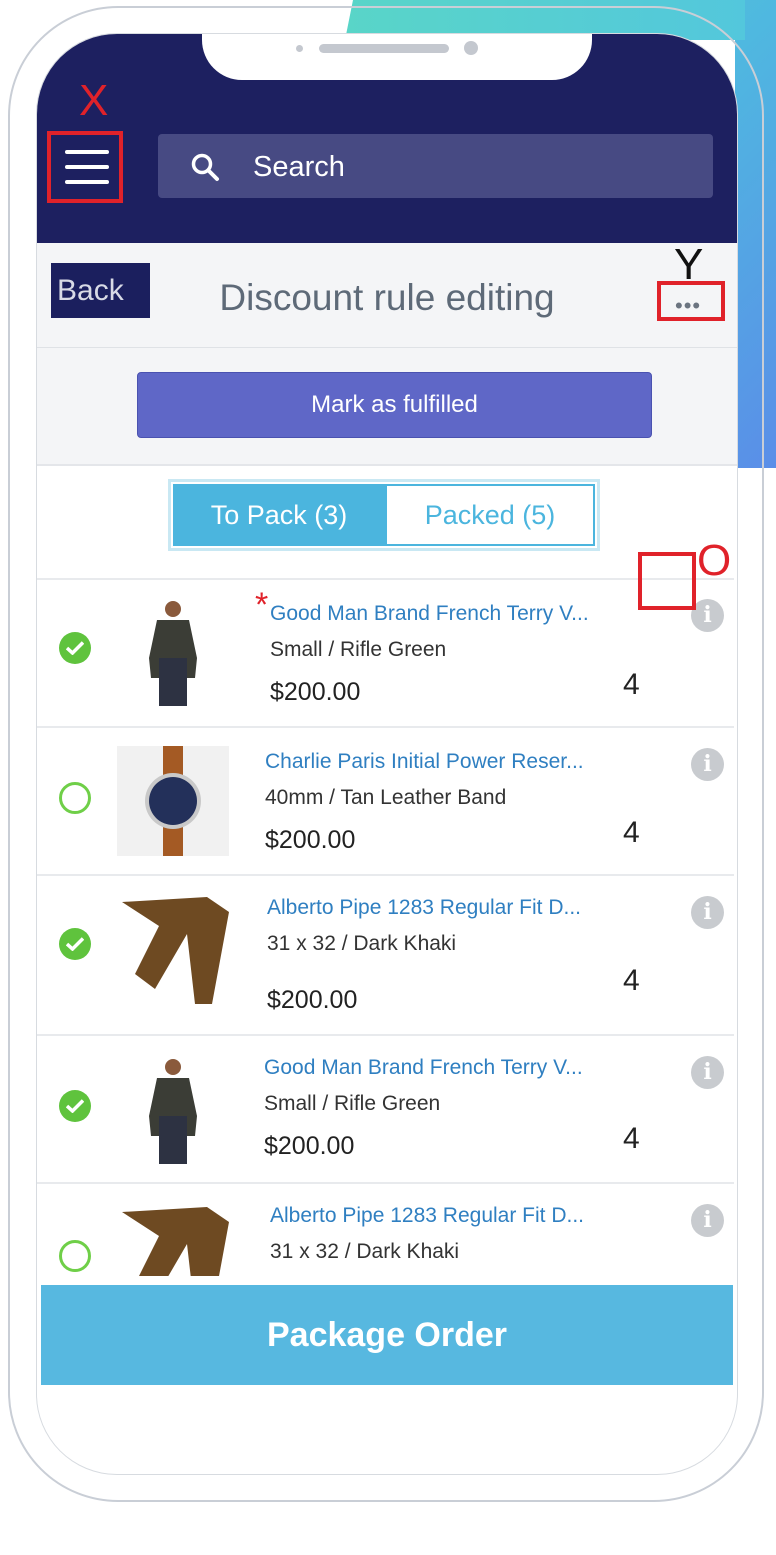 The height and width of the screenshot is (1555, 776). I want to click on product-variant: 40mm / Tan Leather Band, so click(386, 797).